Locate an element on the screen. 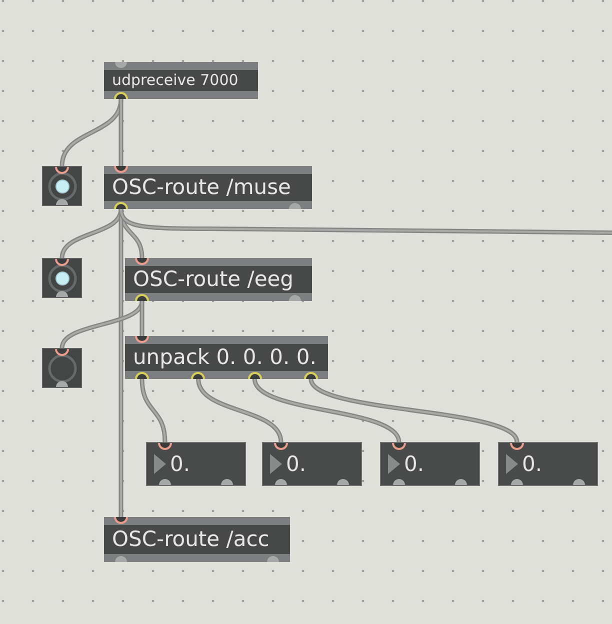 Image resolution: width=612 pixels, height=624 pixels. object-label: unpack 0. 0. 0. 0. is located at coordinates (224, 357).